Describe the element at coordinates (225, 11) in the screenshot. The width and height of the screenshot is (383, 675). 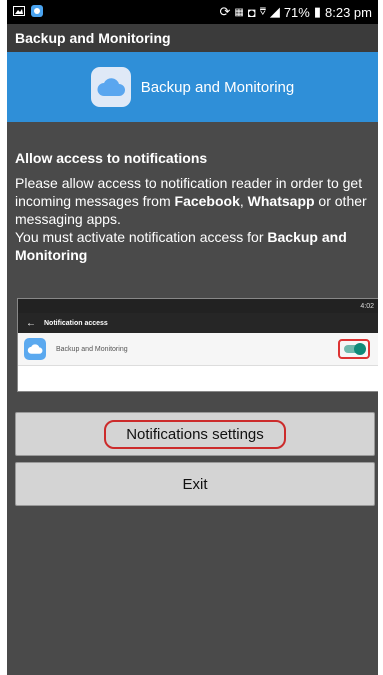
I see `sync-icon: ⟳` at that location.